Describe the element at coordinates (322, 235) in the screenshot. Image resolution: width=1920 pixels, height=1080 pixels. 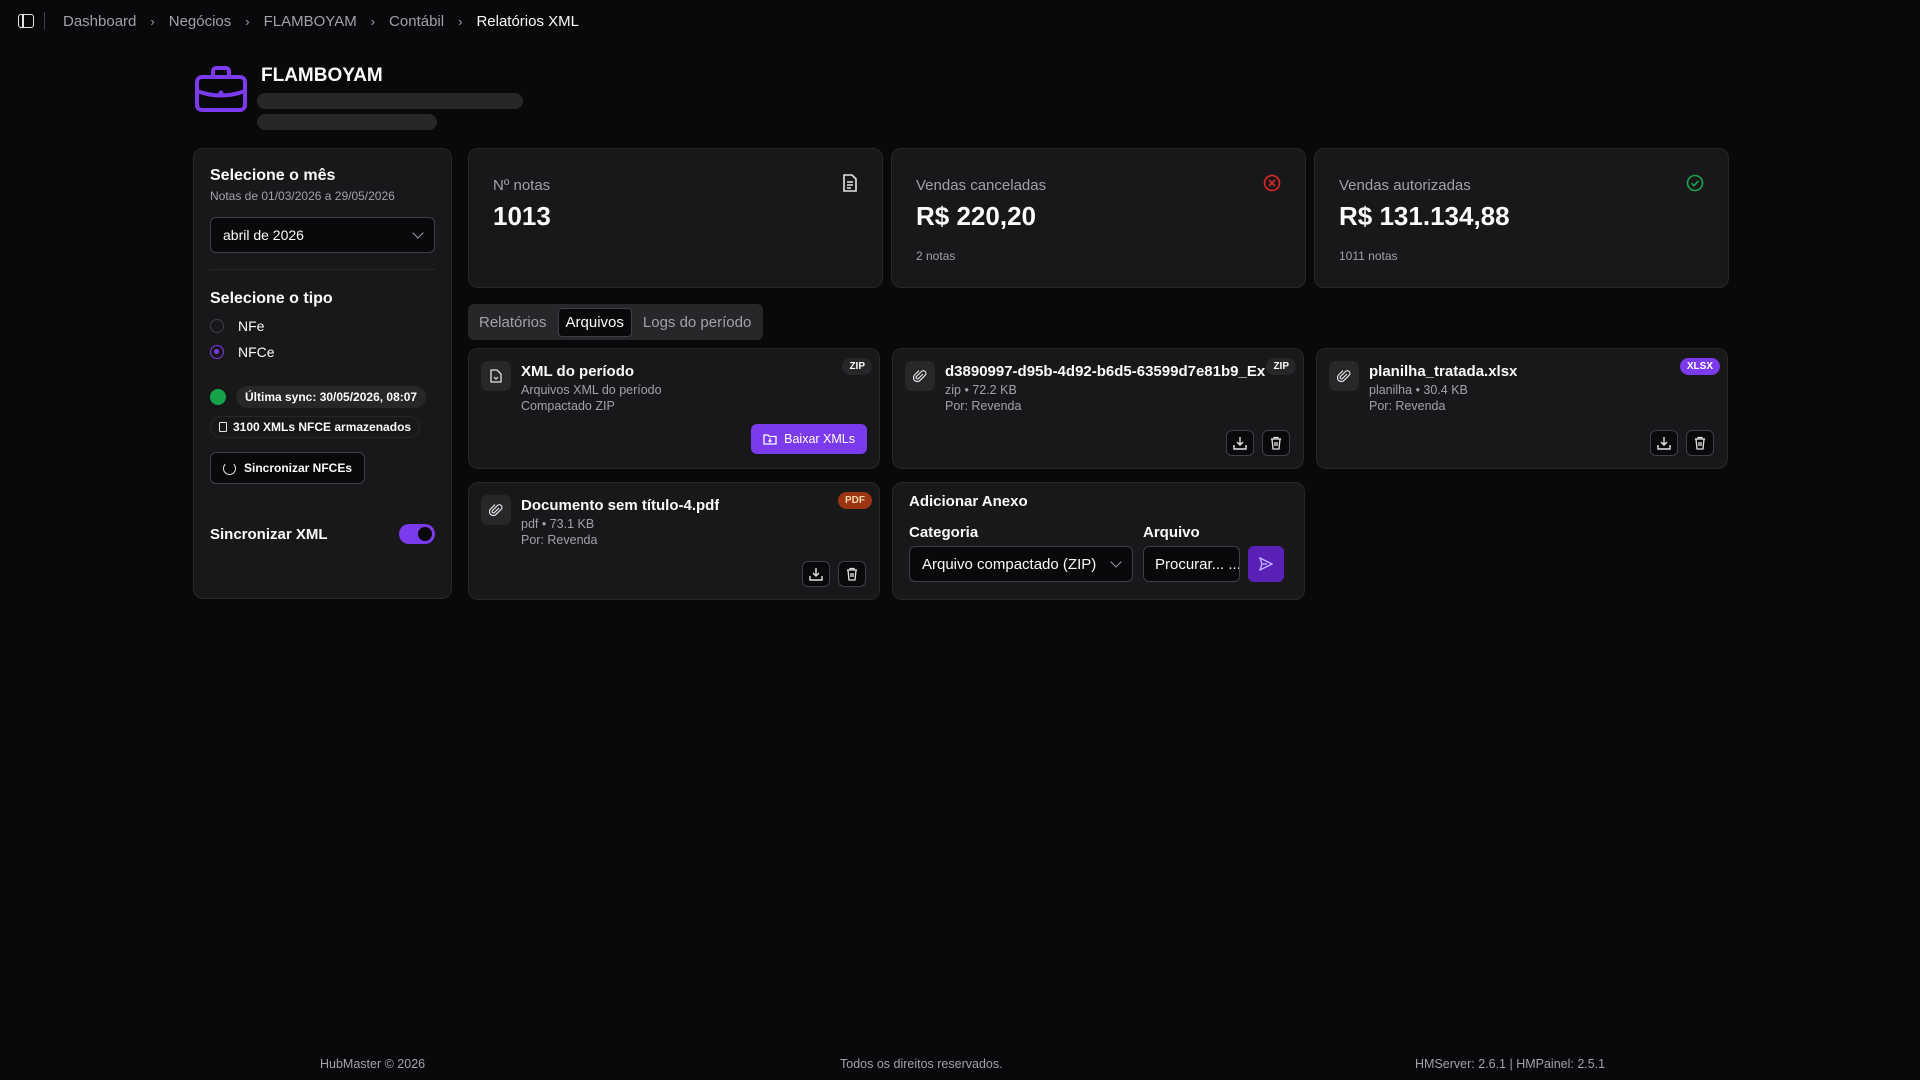
I see `month-select: abril de 2026` at that location.